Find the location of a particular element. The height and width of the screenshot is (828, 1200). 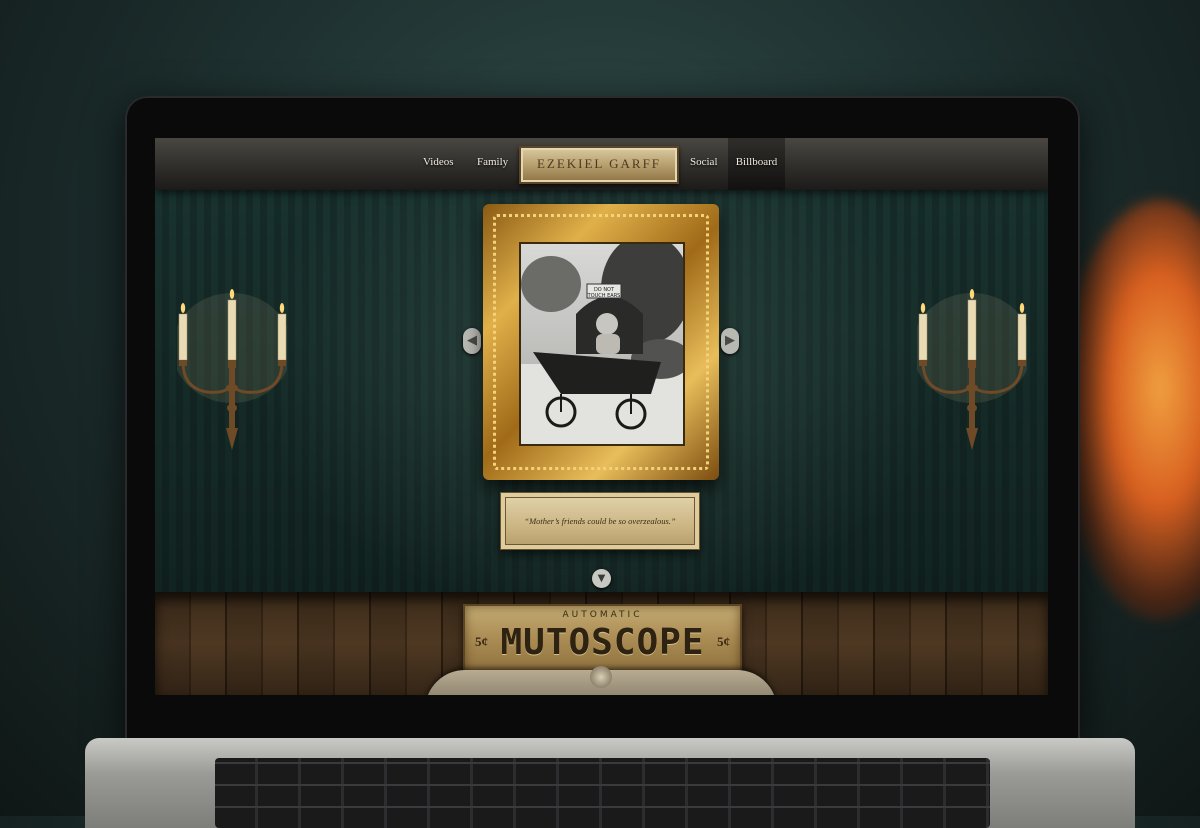

gilded-picture-frame: DO NOT TOUCH EARS is located at coordinates (601, 342).